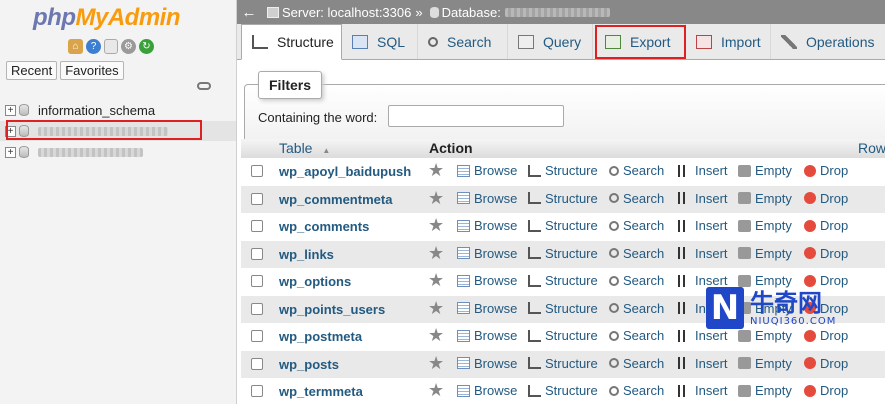  Describe the element at coordinates (871, 148) in the screenshot. I see `rows-column-header: Row` at that location.